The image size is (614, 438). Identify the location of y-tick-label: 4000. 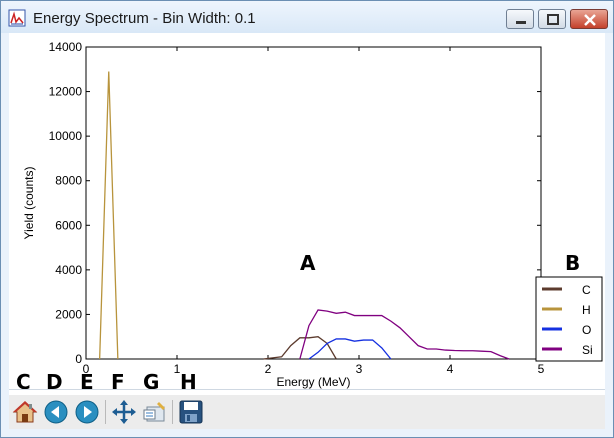
(68, 270).